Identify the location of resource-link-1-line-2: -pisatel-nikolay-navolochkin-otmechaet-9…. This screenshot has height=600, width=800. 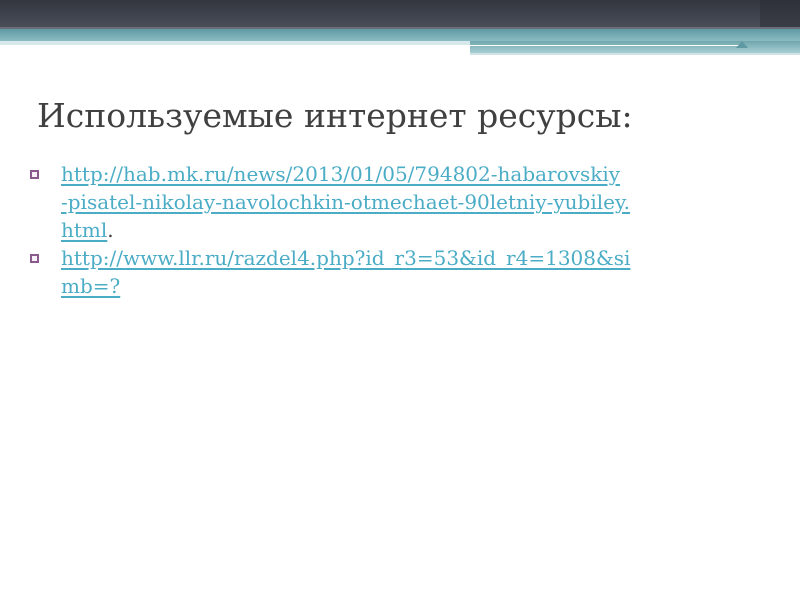
(410, 202).